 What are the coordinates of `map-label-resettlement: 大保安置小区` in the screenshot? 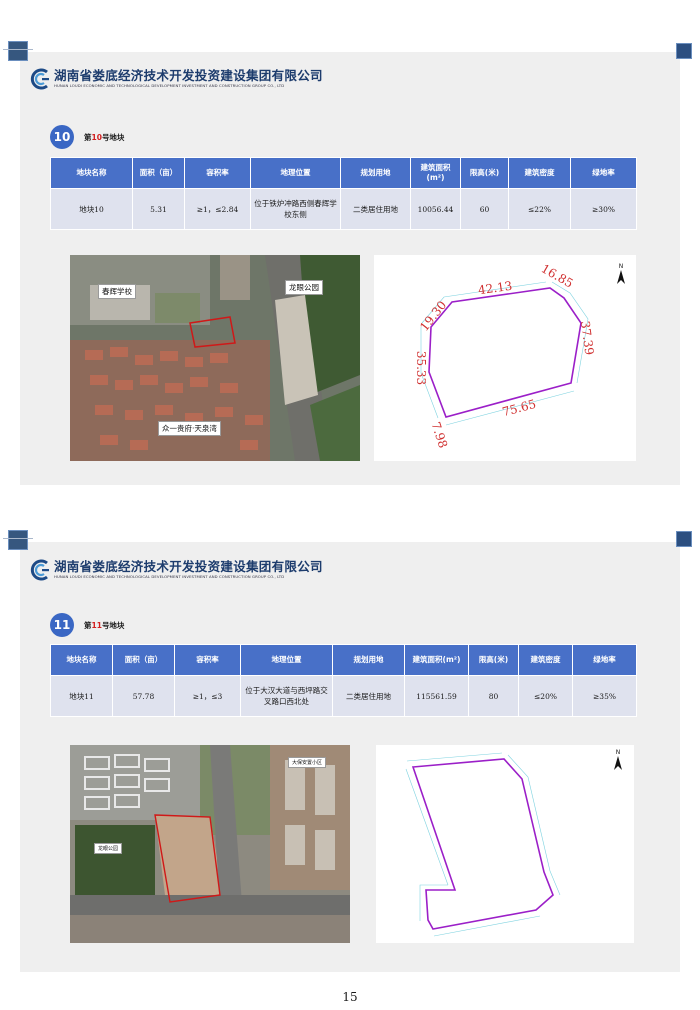 It's located at (307, 762).